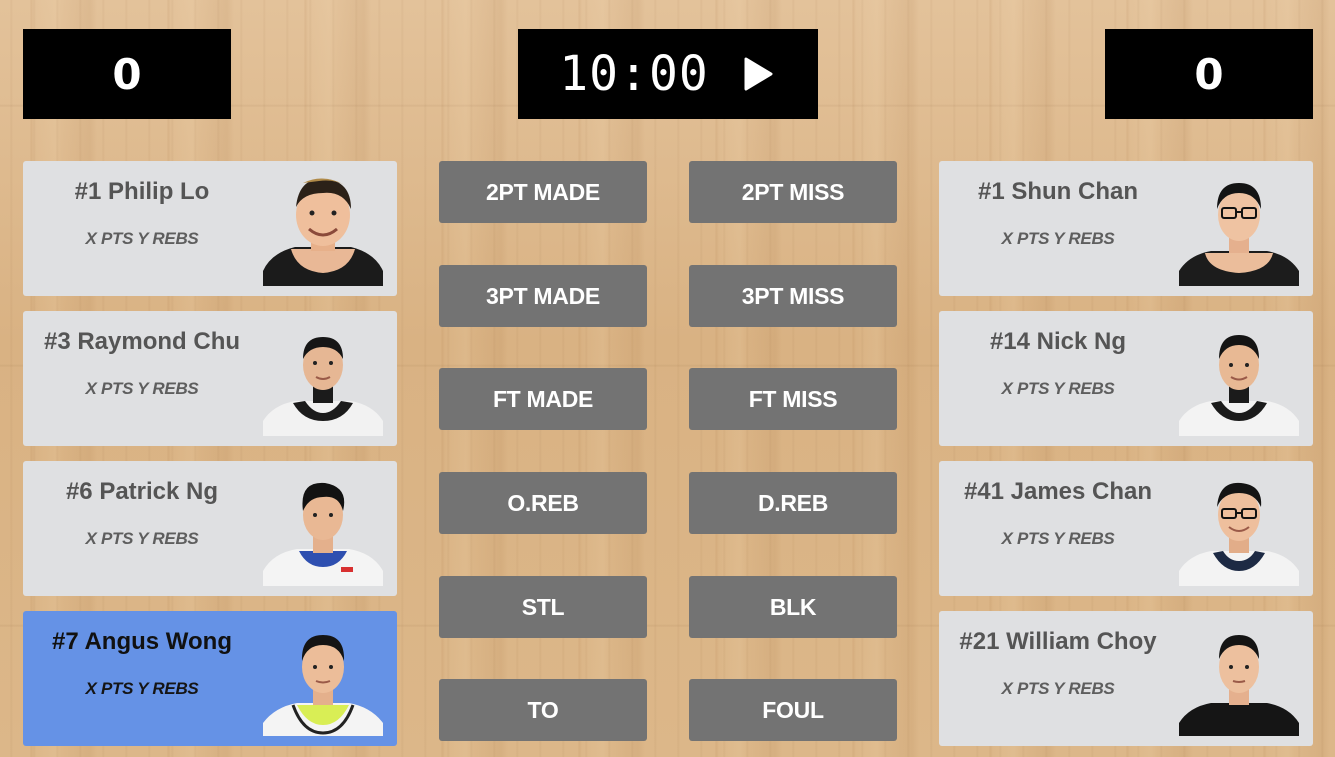 The height and width of the screenshot is (757, 1335). I want to click on home-player-card-3: #3 Raymond Chu X PTS Y REBS, so click(210, 378).